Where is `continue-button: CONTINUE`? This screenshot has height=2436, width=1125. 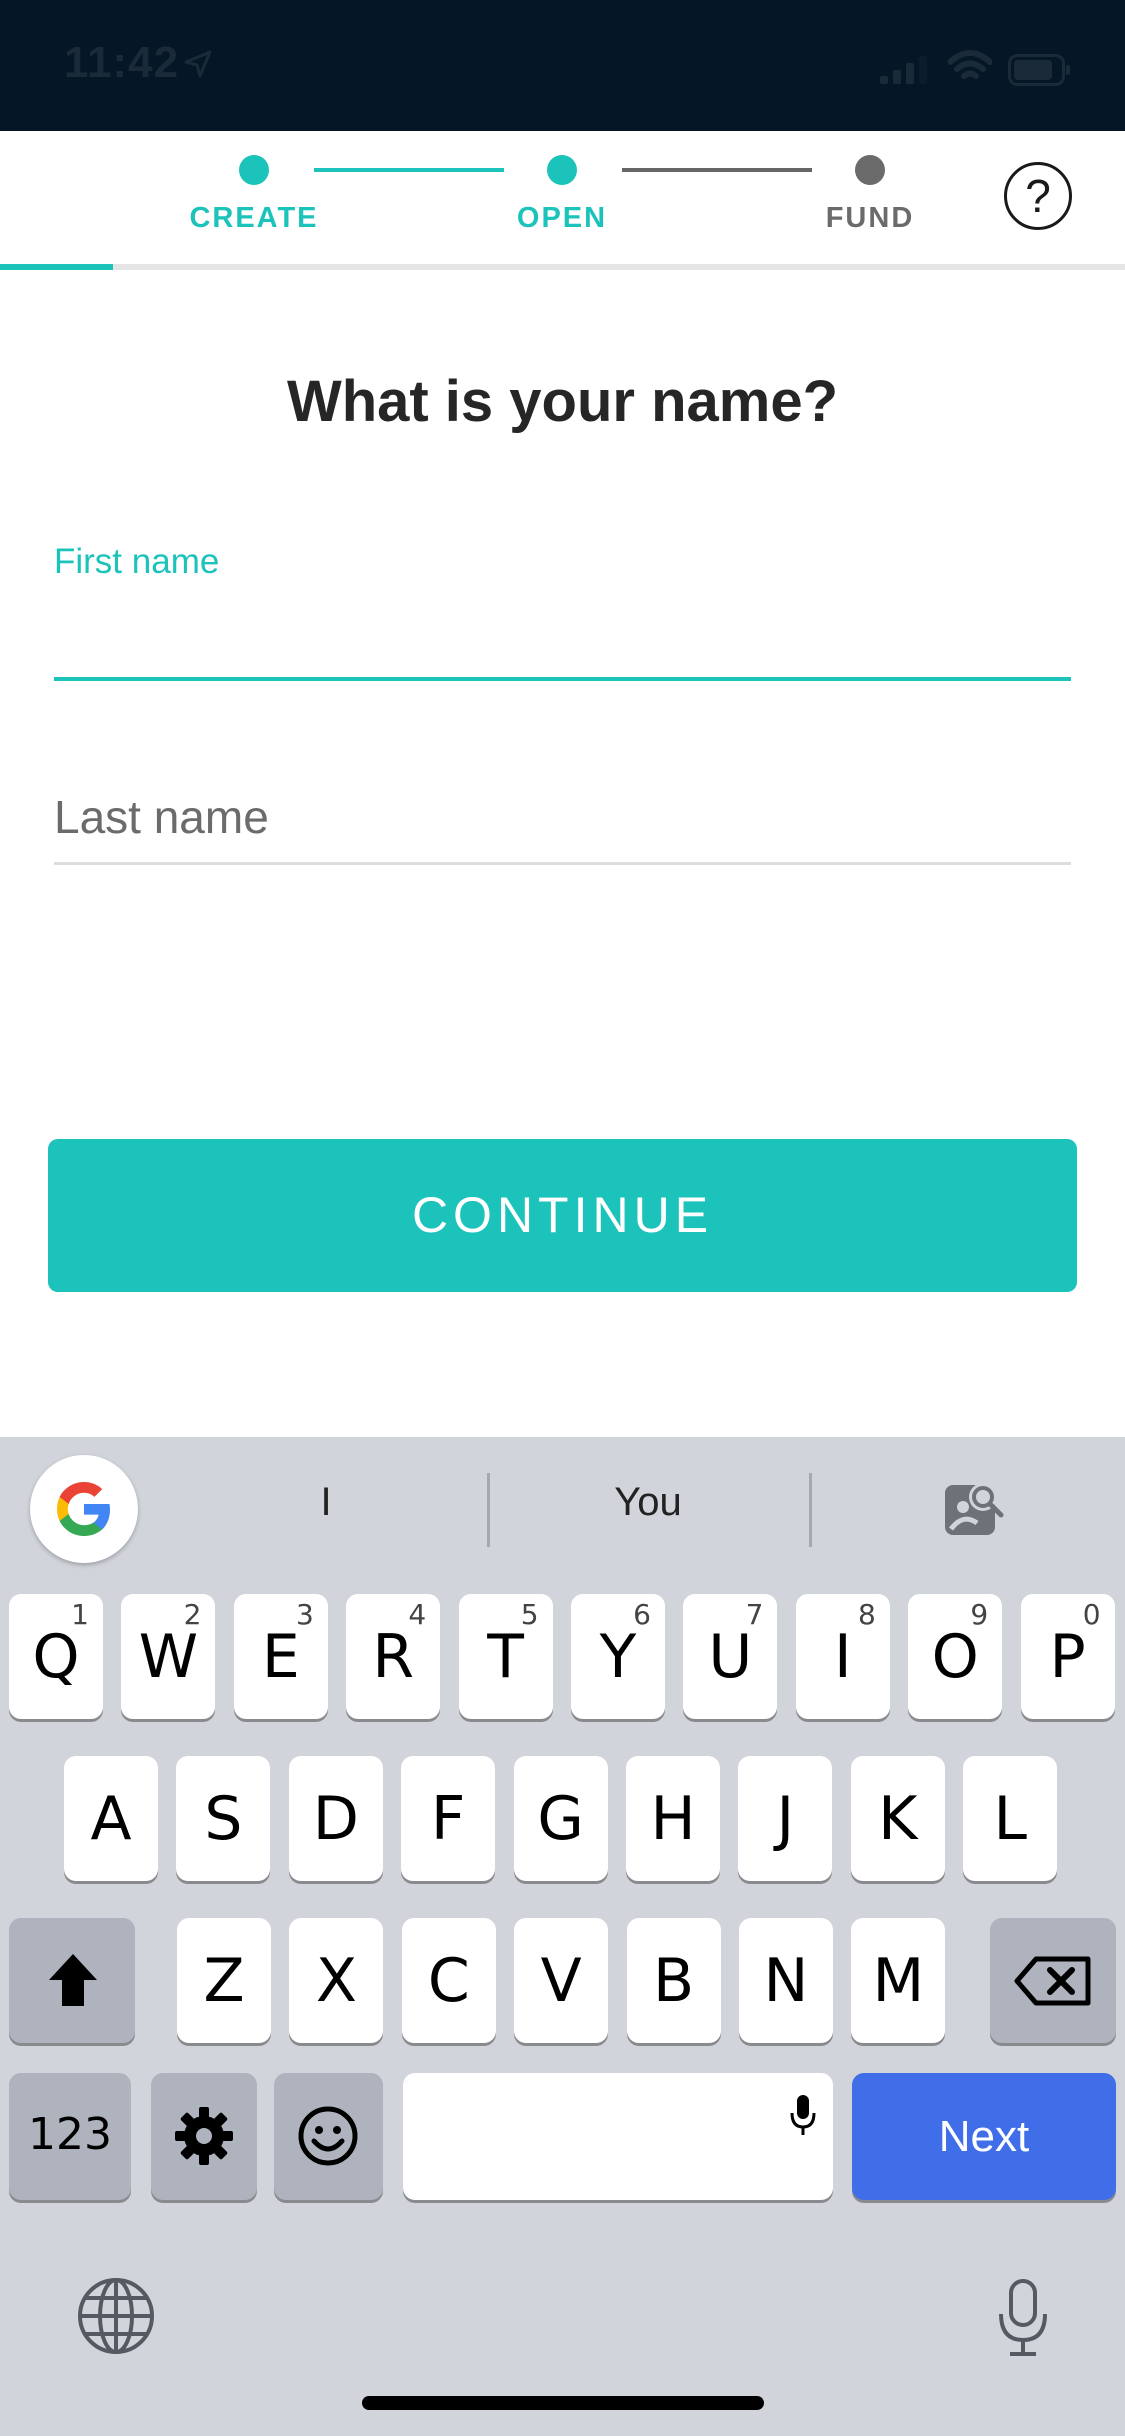
continue-button: CONTINUE is located at coordinates (562, 1215).